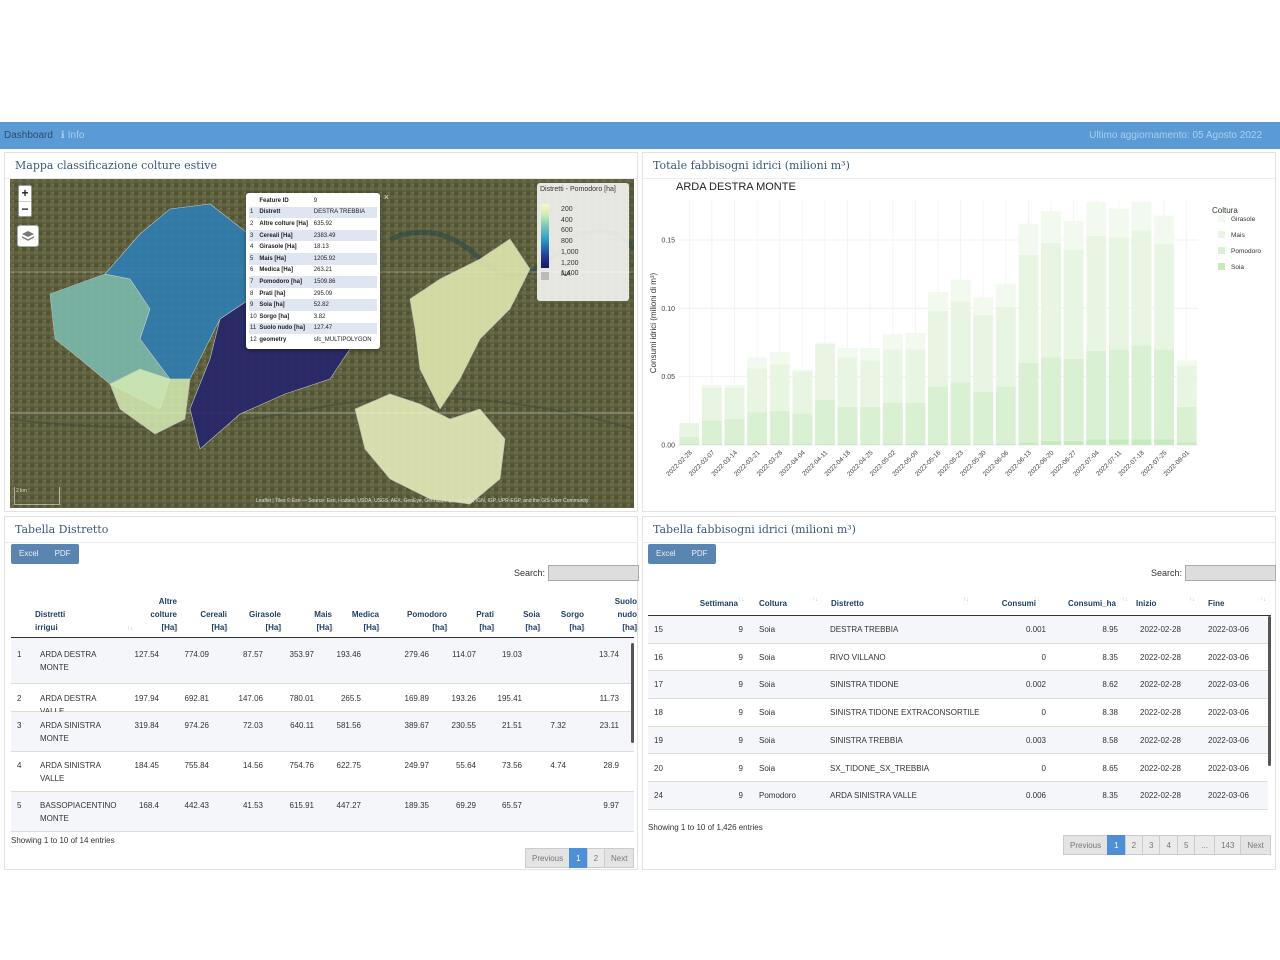 This screenshot has width=1280, height=960. I want to click on distretto-value: 23.11, so click(609, 725).